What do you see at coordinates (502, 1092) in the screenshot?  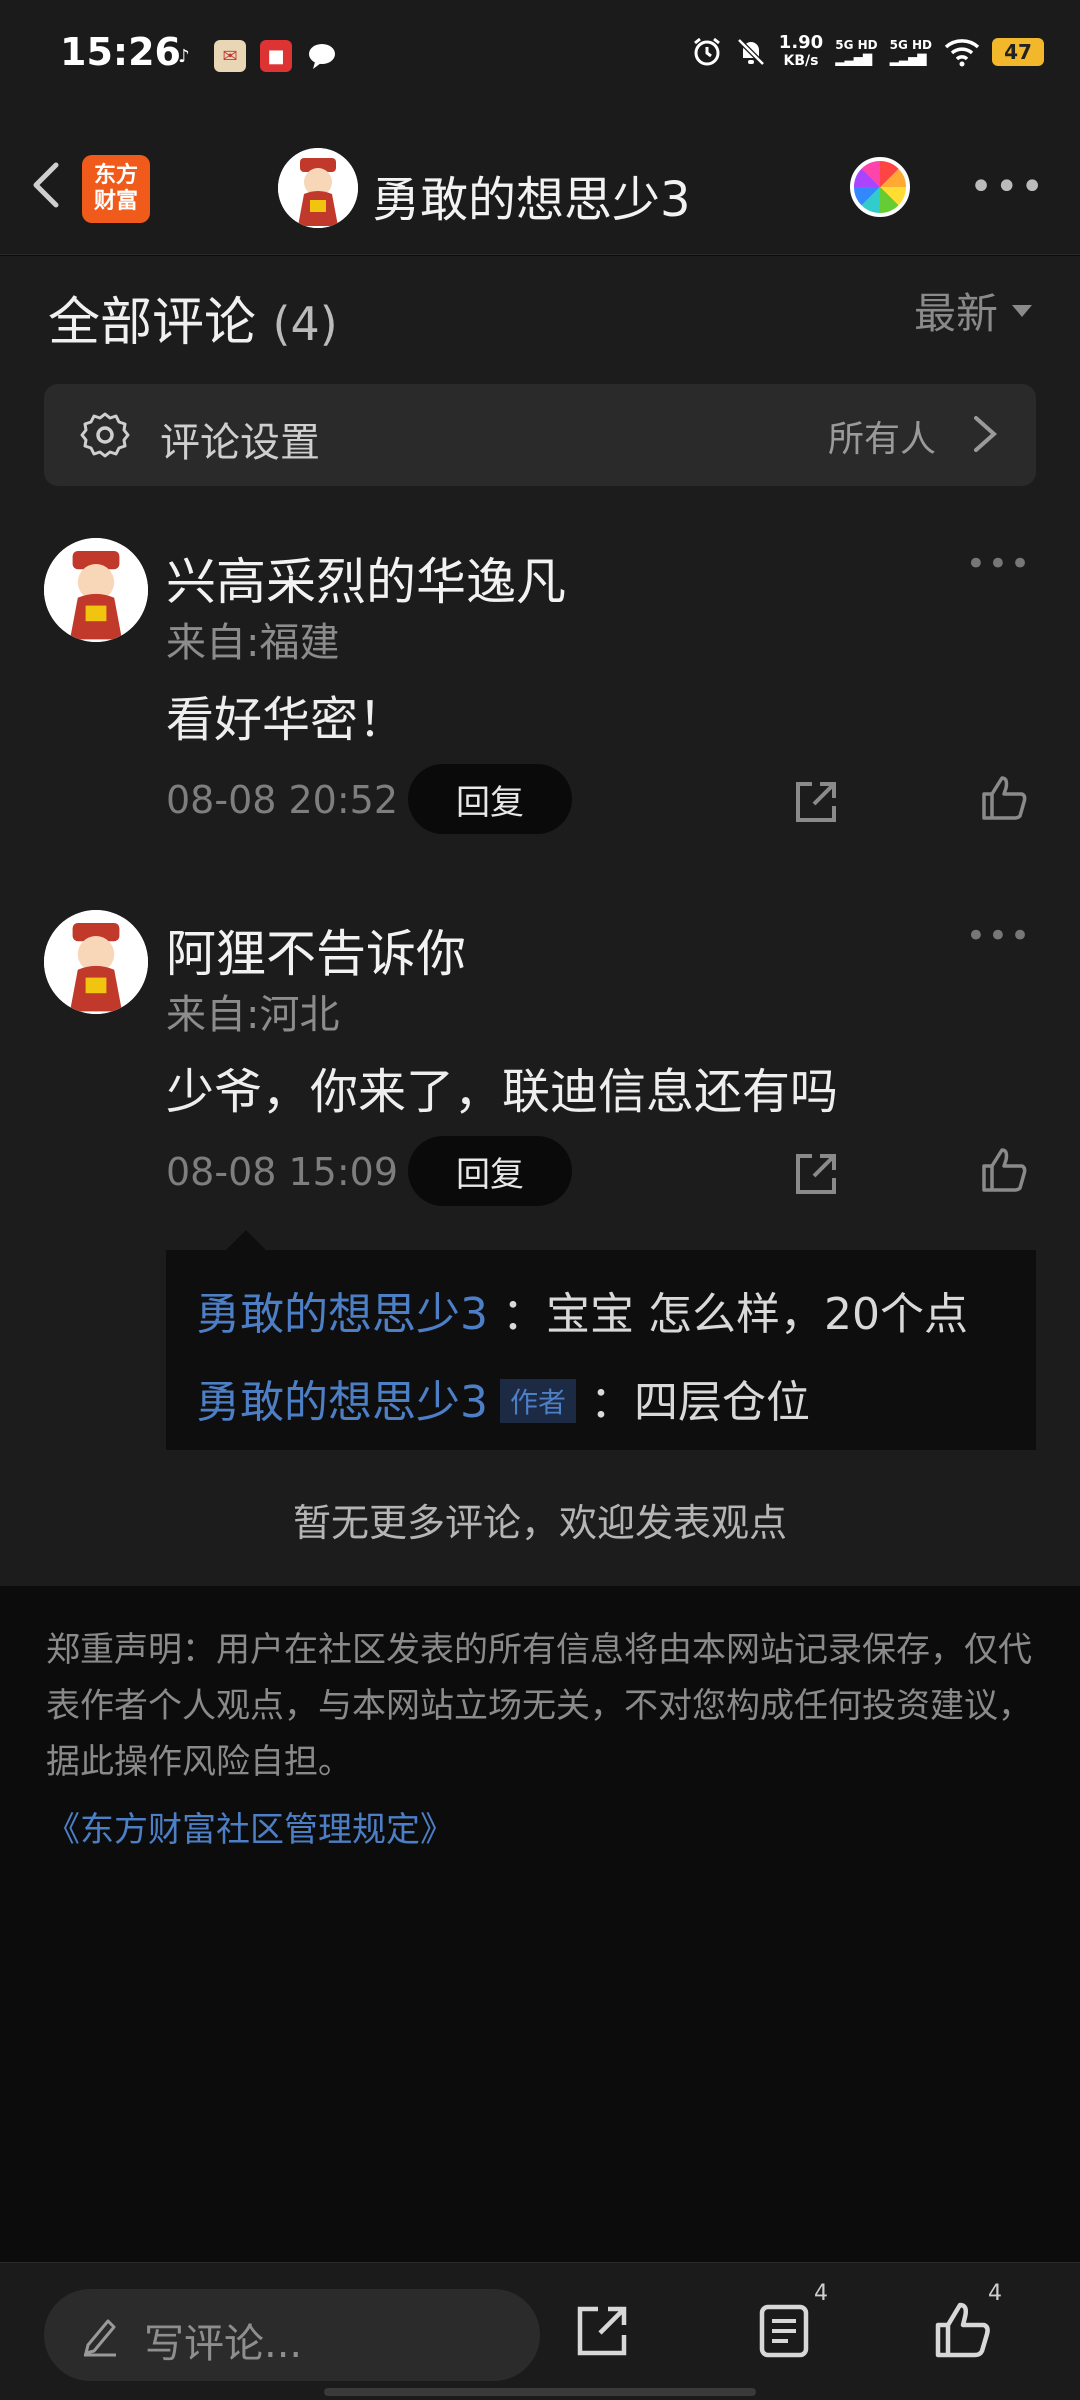 I see `comment-text: 少爷，你来了，联迪信息还有吗` at bounding box center [502, 1092].